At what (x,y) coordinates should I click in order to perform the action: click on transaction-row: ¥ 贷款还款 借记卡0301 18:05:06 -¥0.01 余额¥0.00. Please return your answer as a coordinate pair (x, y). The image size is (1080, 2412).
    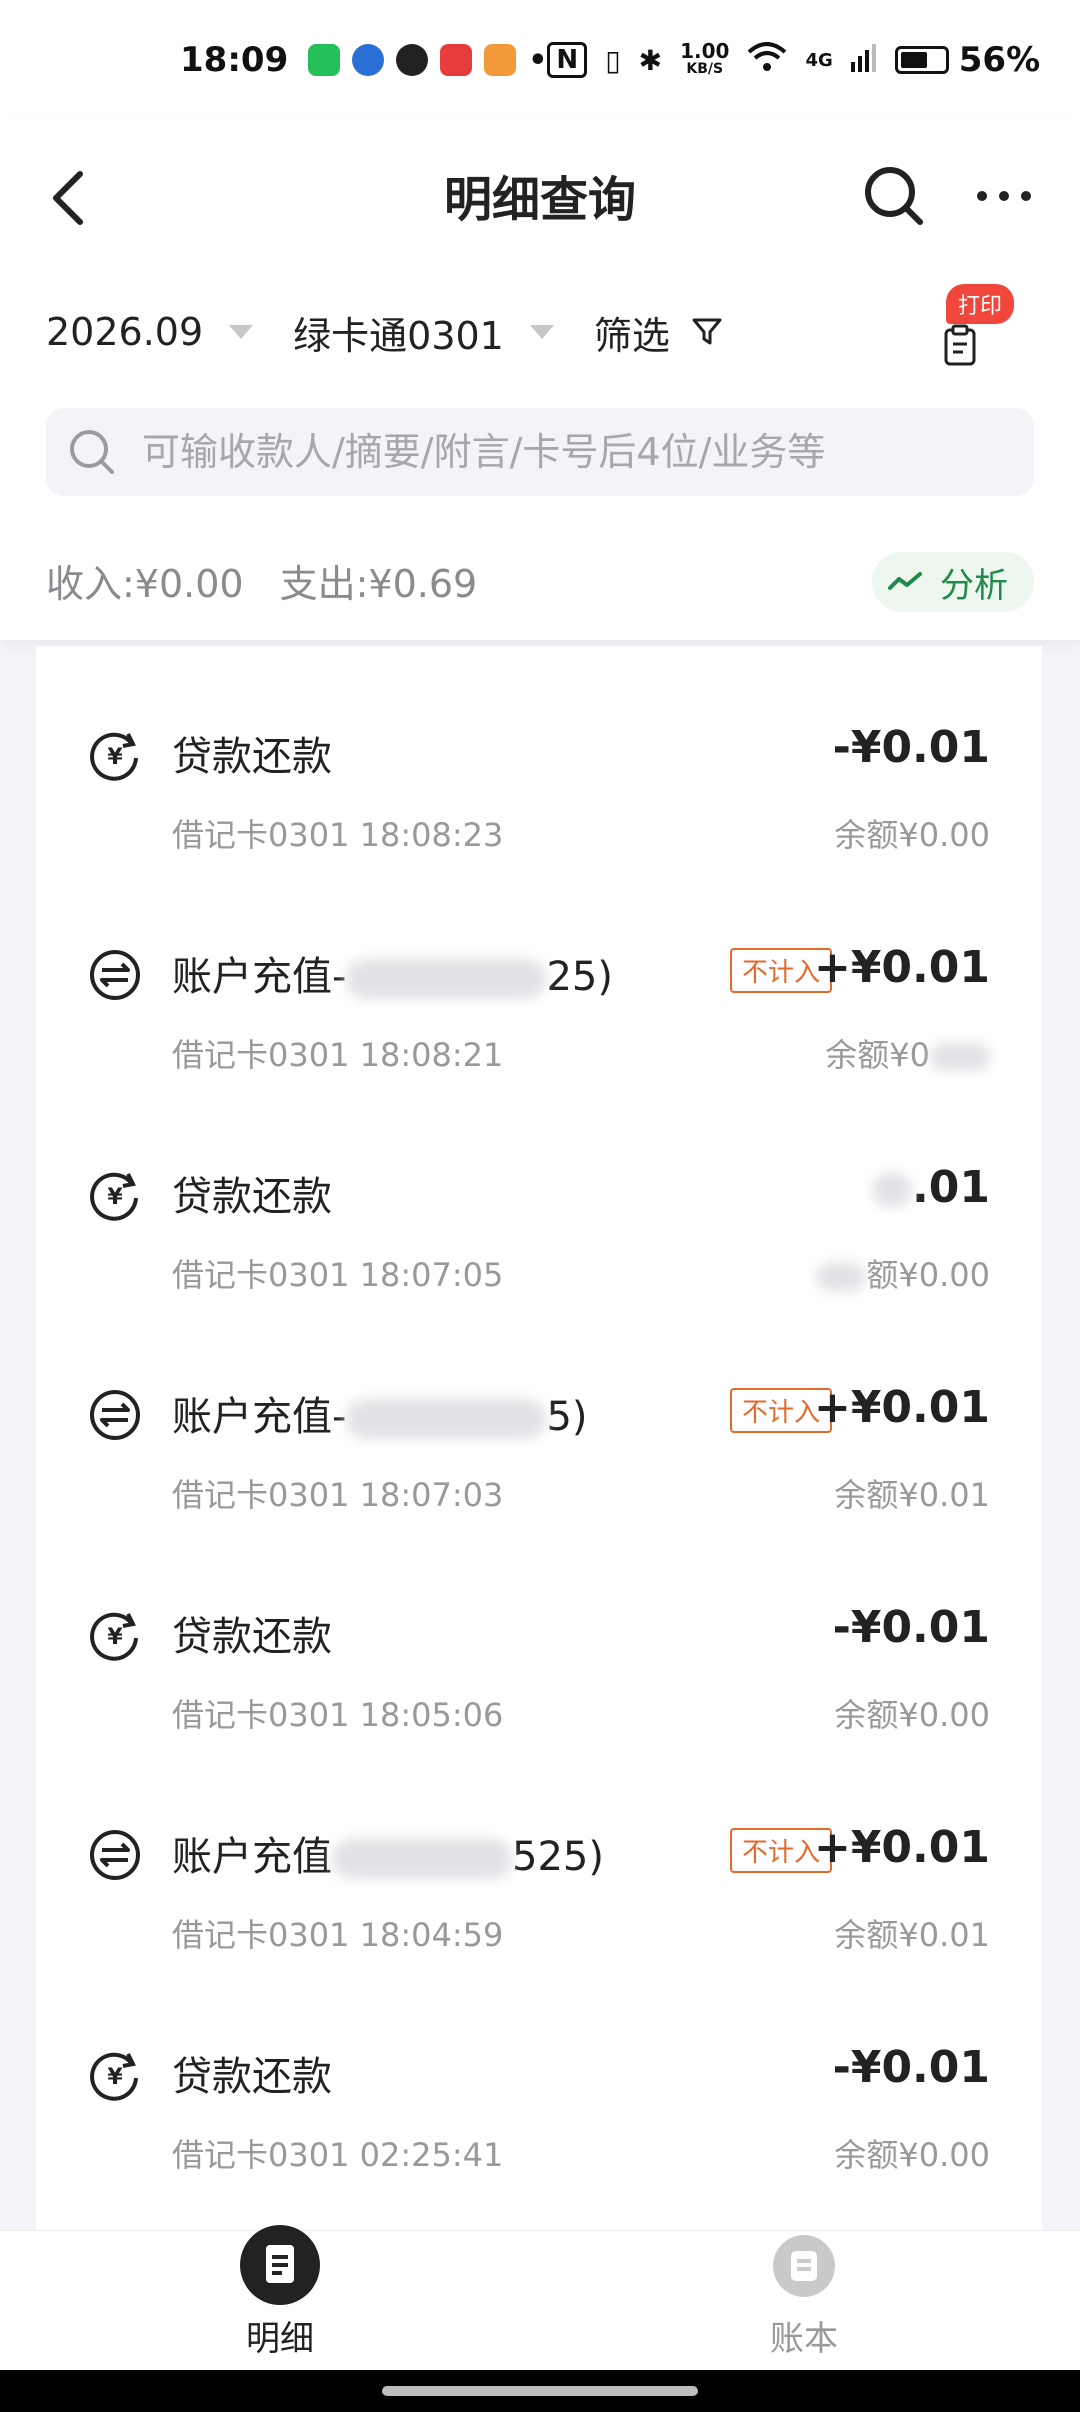
    Looking at the image, I should click on (539, 1658).